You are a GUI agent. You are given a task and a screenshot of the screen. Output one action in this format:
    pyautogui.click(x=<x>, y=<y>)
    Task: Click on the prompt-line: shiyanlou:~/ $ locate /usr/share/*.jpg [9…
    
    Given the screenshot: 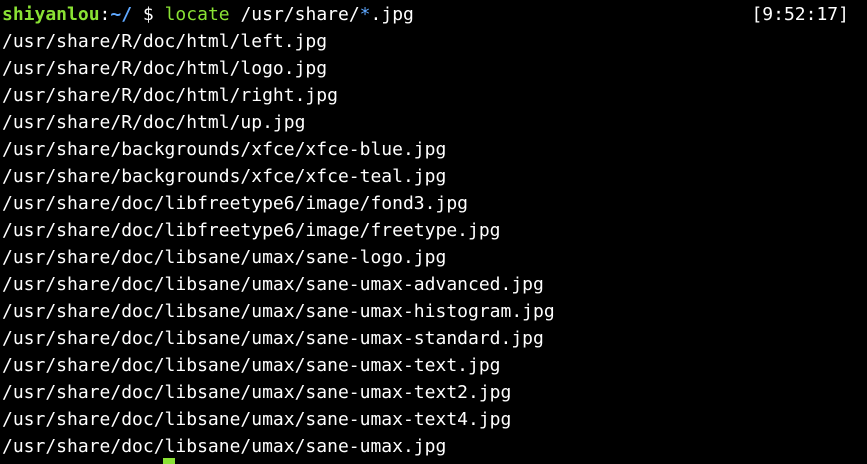 What is the action you would take?
    pyautogui.click(x=433, y=14)
    